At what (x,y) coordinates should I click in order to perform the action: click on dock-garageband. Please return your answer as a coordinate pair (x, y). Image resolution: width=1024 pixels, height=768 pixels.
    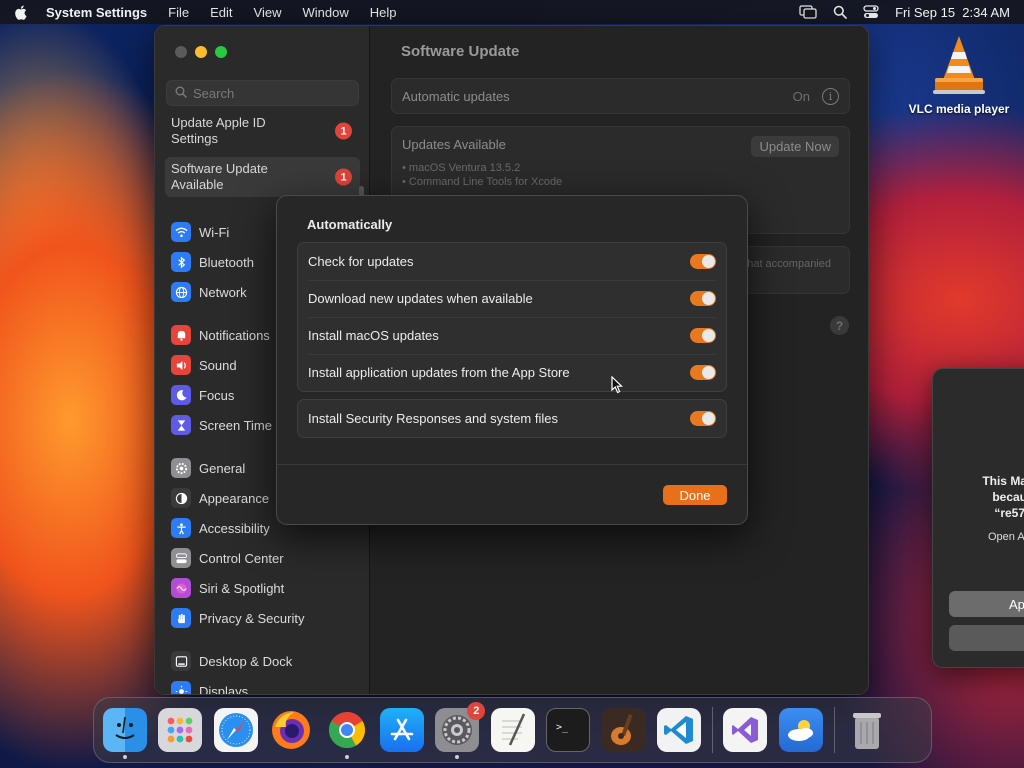
    Looking at the image, I should click on (623, 730).